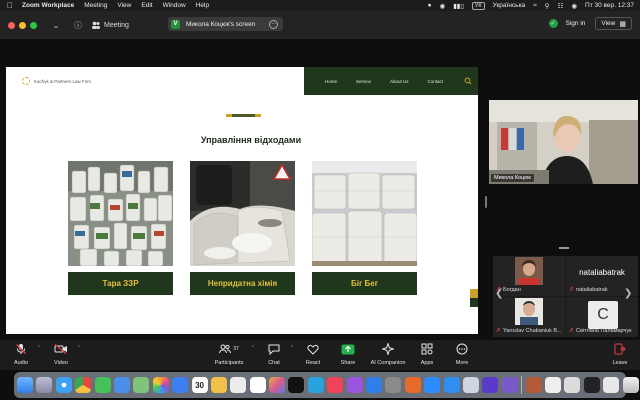 This screenshot has width=640, height=400. I want to click on participant-tile: С ✗ Світлана Паламарчук, so click(602, 317).